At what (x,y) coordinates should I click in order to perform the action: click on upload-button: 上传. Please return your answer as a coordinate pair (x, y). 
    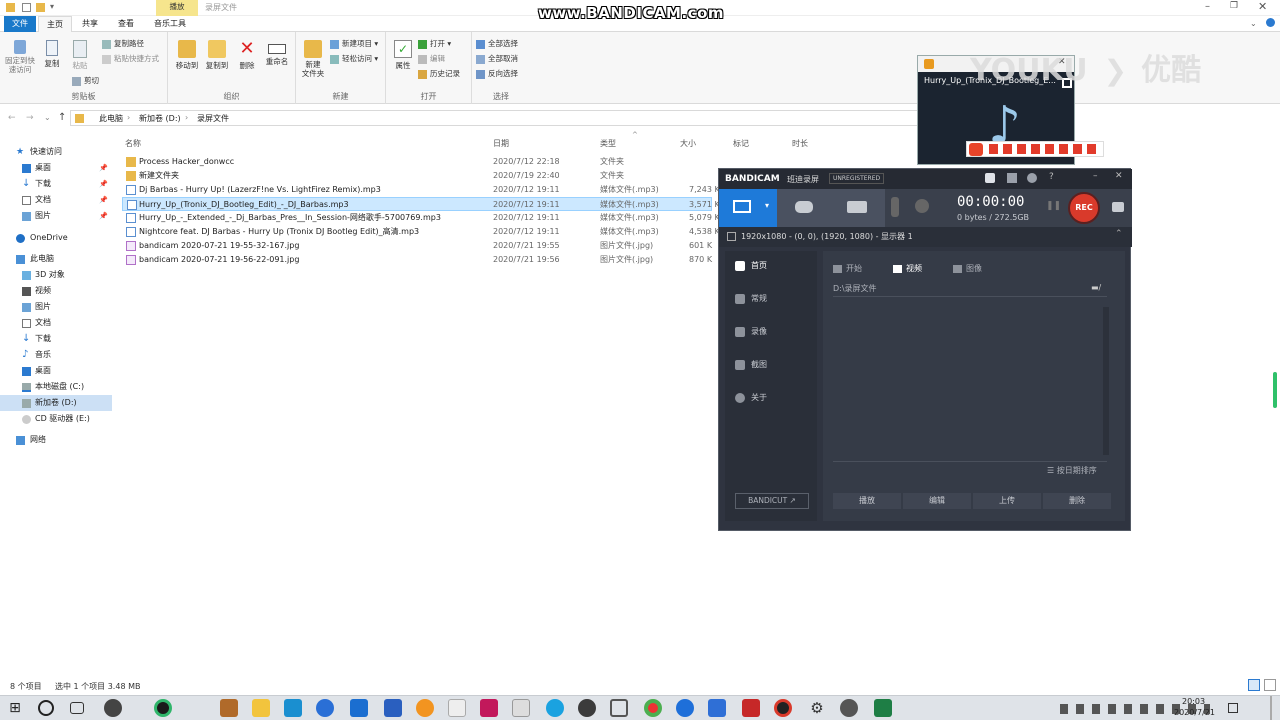
    Looking at the image, I should click on (1007, 501).